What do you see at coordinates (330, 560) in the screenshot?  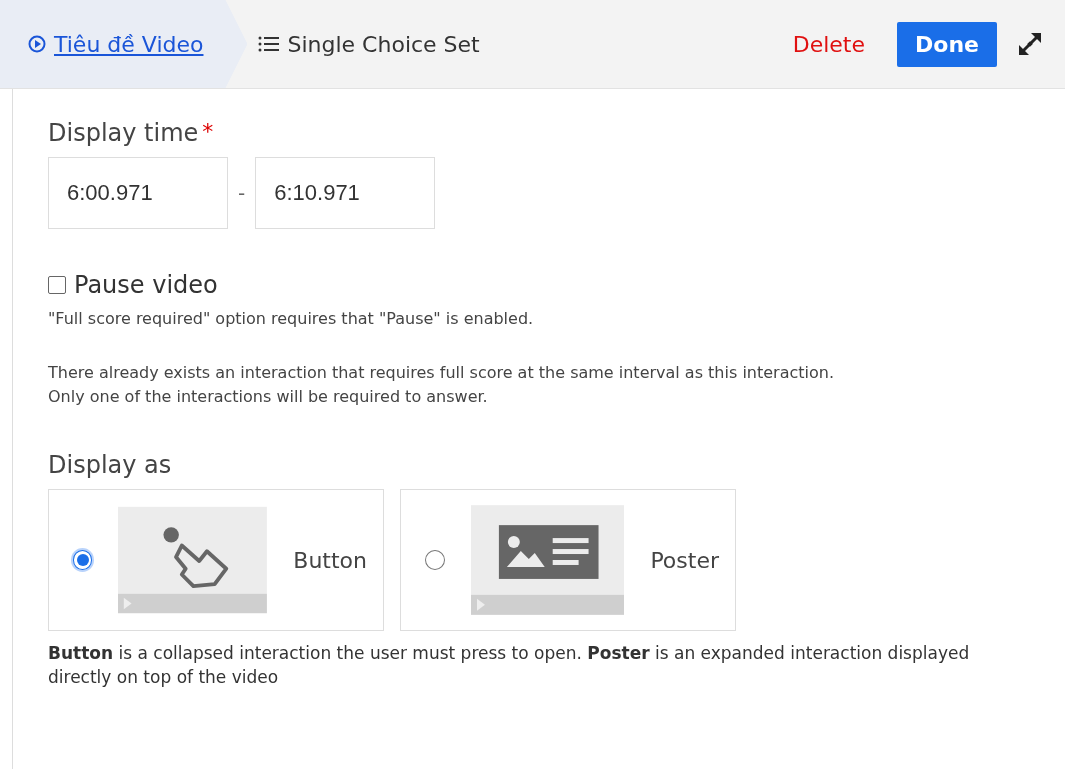 I see `option-label: Button` at bounding box center [330, 560].